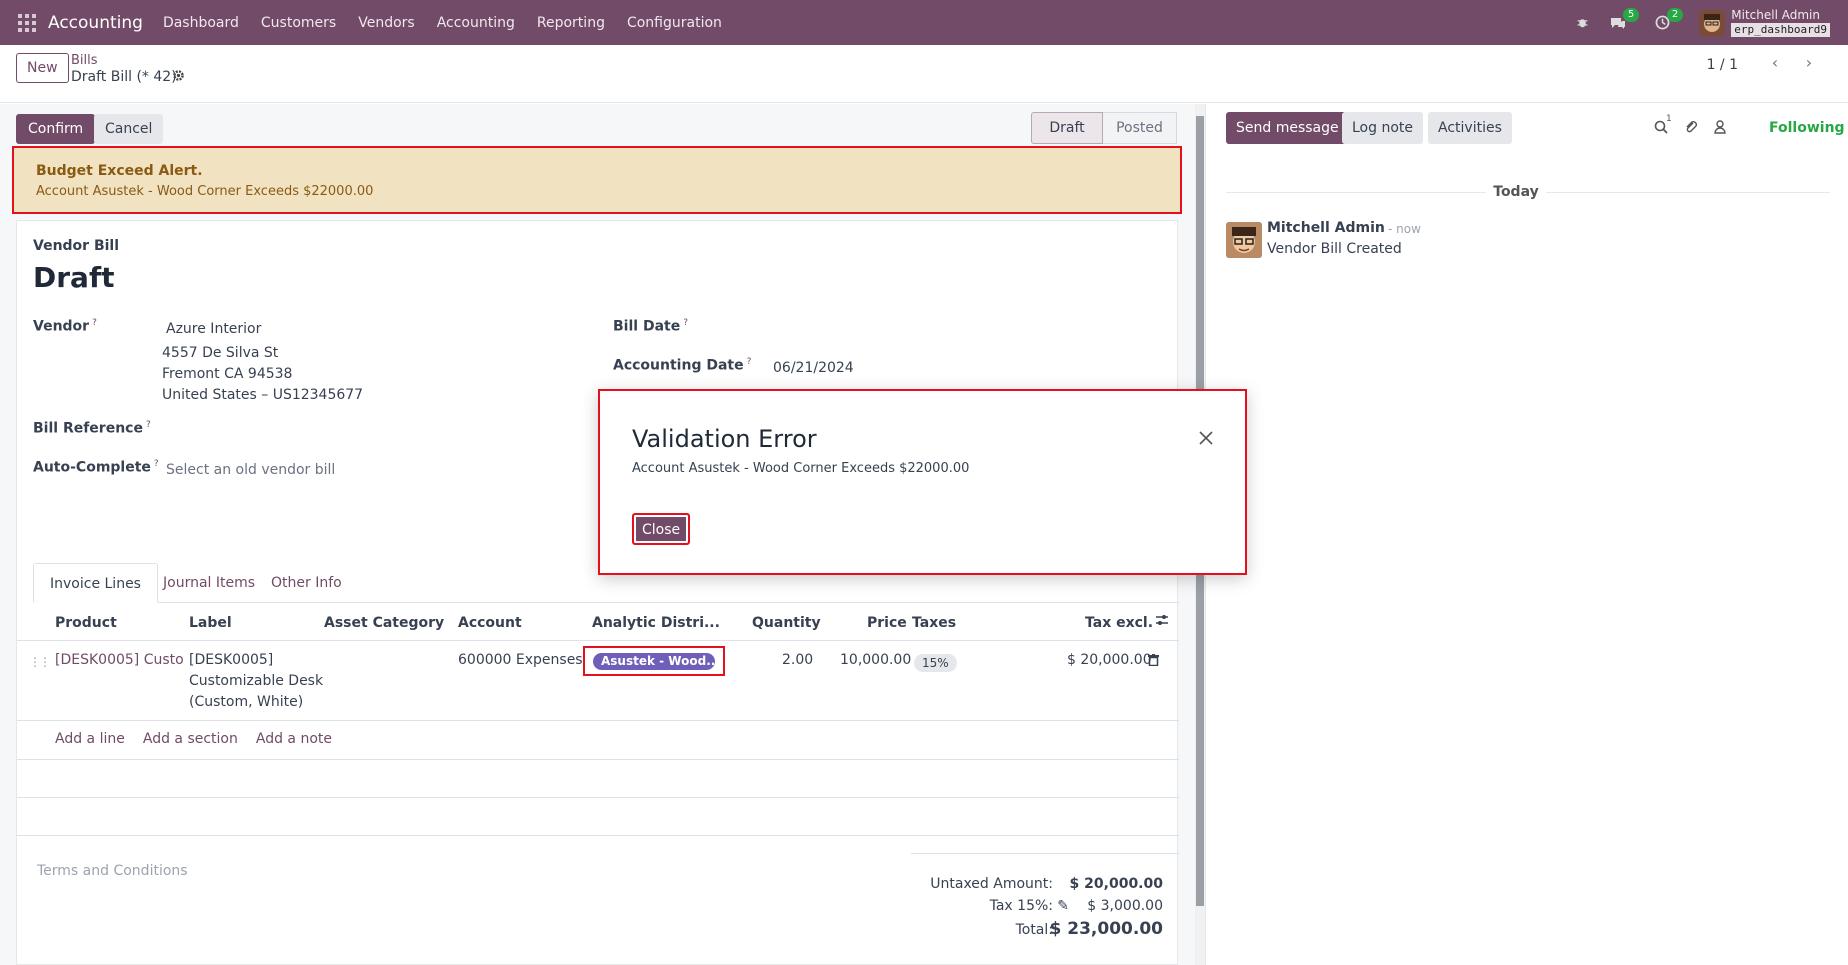  What do you see at coordinates (40, 662) in the screenshot?
I see `drag-handle-icon: ⋮⋮` at bounding box center [40, 662].